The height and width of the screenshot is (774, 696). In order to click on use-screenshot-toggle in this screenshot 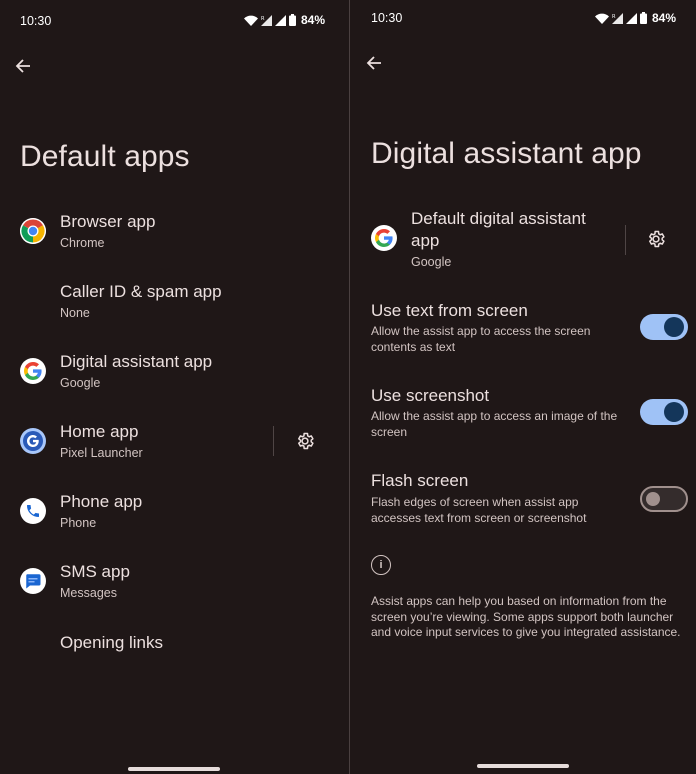, I will do `click(664, 412)`.